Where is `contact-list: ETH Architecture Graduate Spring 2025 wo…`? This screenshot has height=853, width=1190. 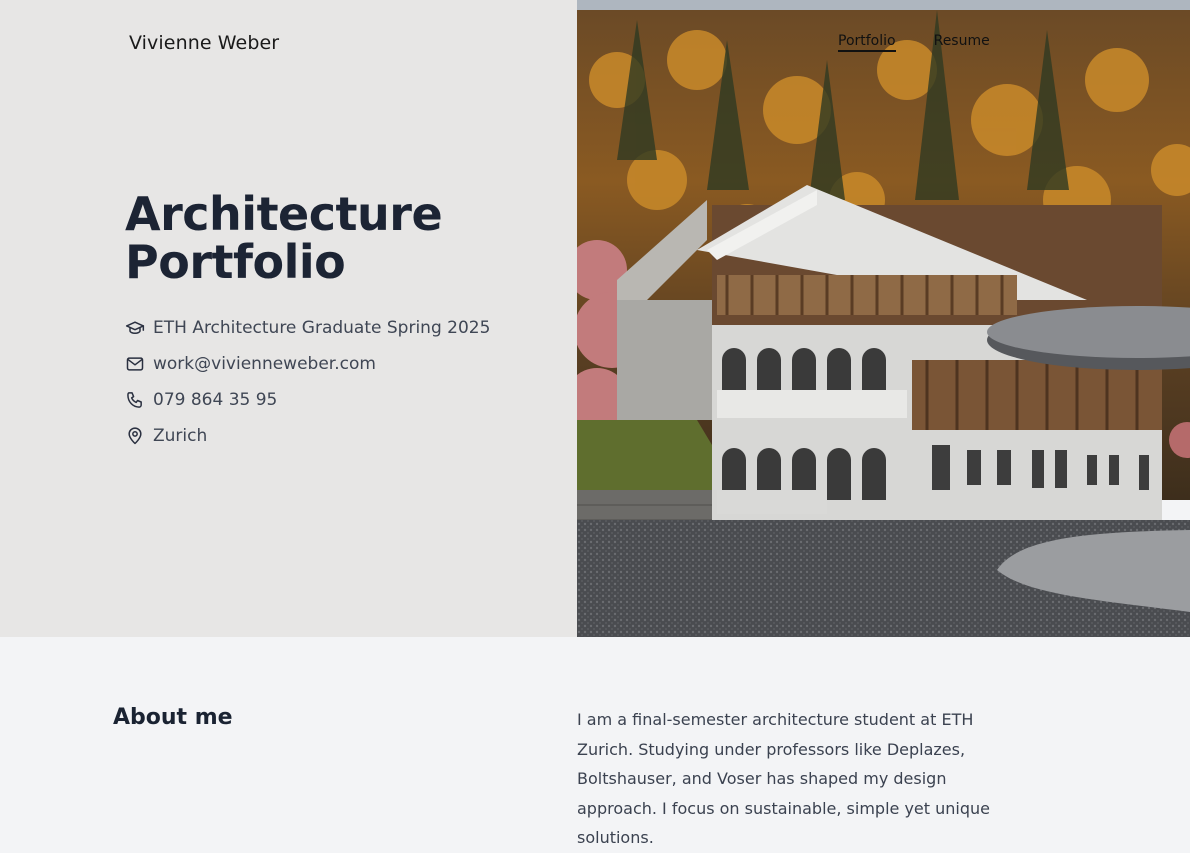
contact-list: ETH Architecture Graduate Spring 2025 wo… is located at coordinates (307, 382).